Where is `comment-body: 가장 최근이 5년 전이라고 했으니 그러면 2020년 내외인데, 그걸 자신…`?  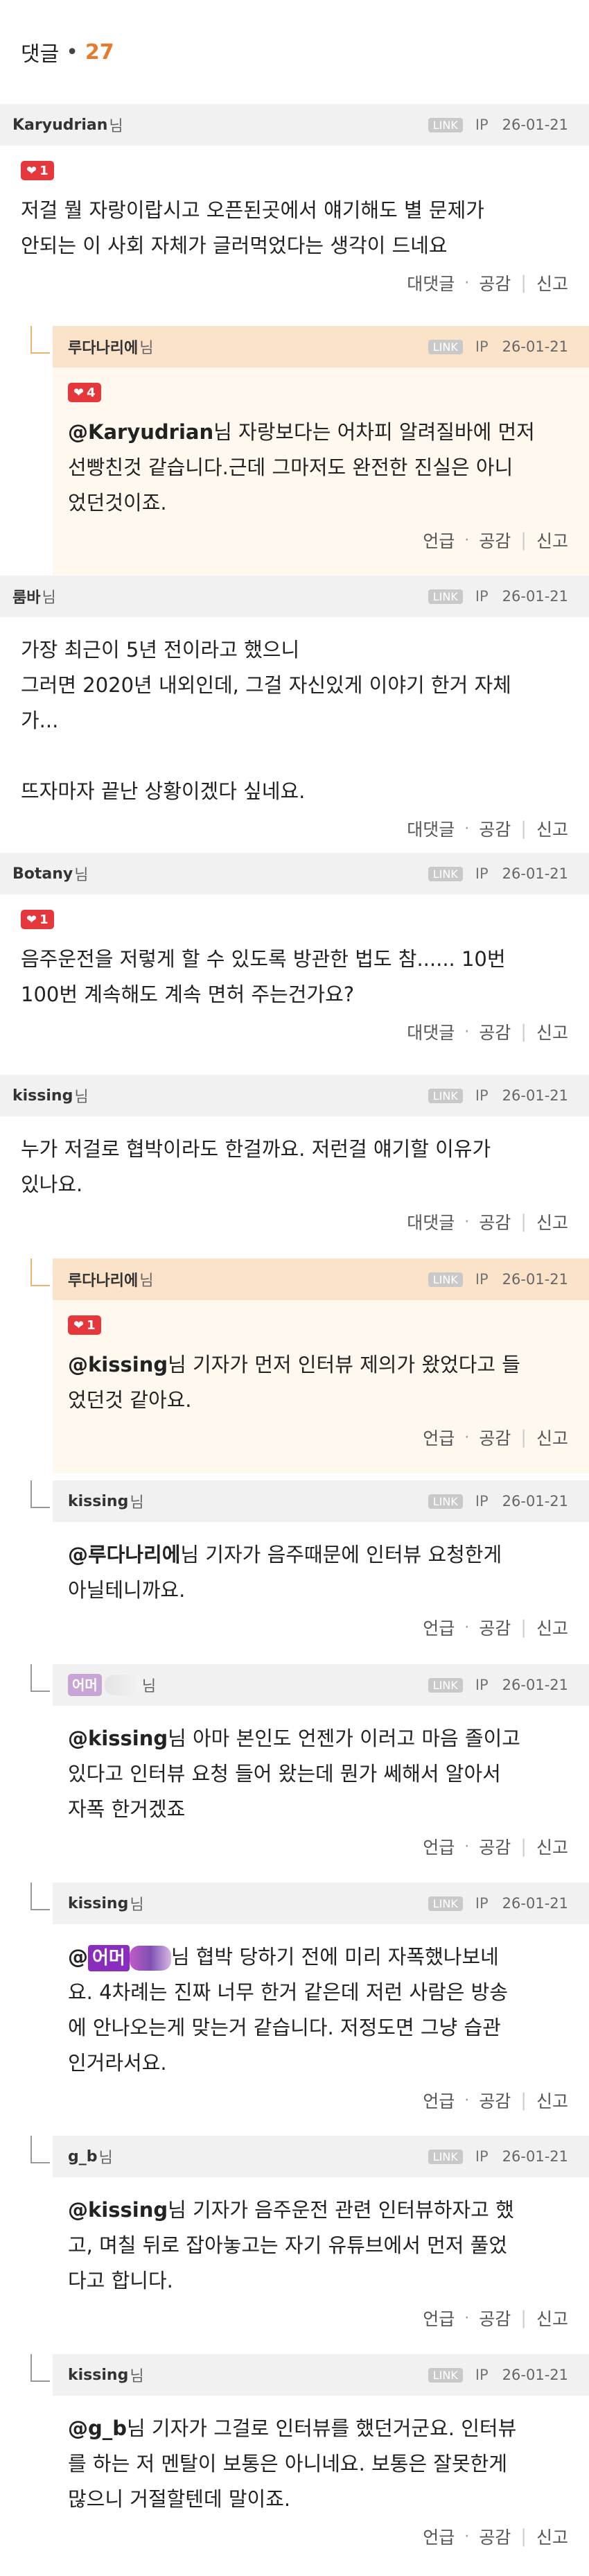
comment-body: 가장 최근이 5년 전이라고 했으니 그러면 2020년 내외인데, 그걸 자신… is located at coordinates (294, 732).